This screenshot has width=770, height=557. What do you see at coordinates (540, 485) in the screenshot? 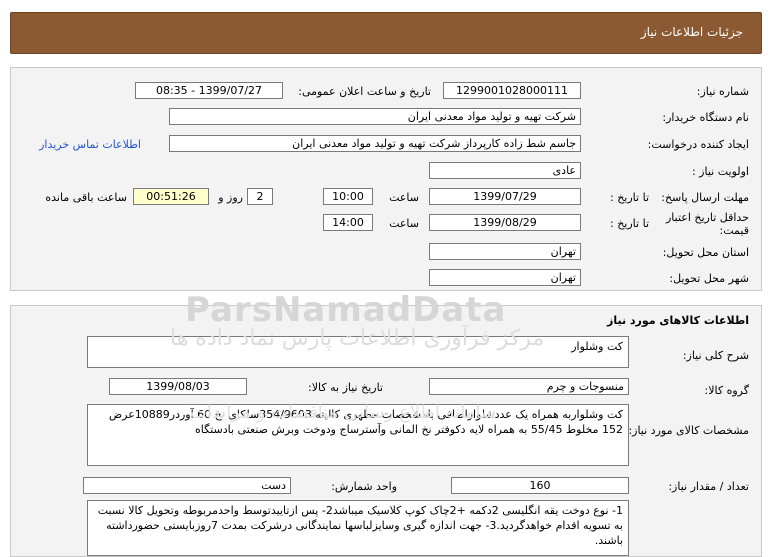
I see `qty-field: 160` at bounding box center [540, 485].